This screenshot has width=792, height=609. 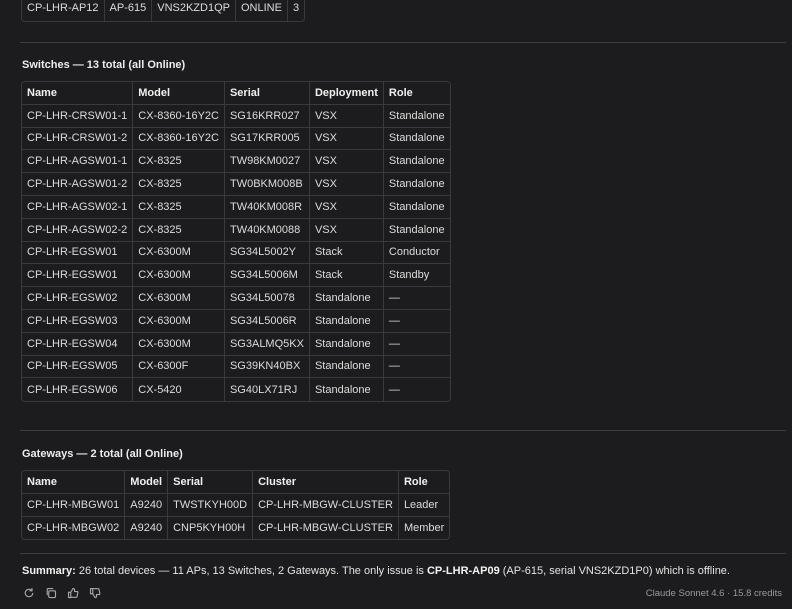 I want to click on gateways-section-title: Gateways — 2 total (all Online), so click(x=102, y=454).